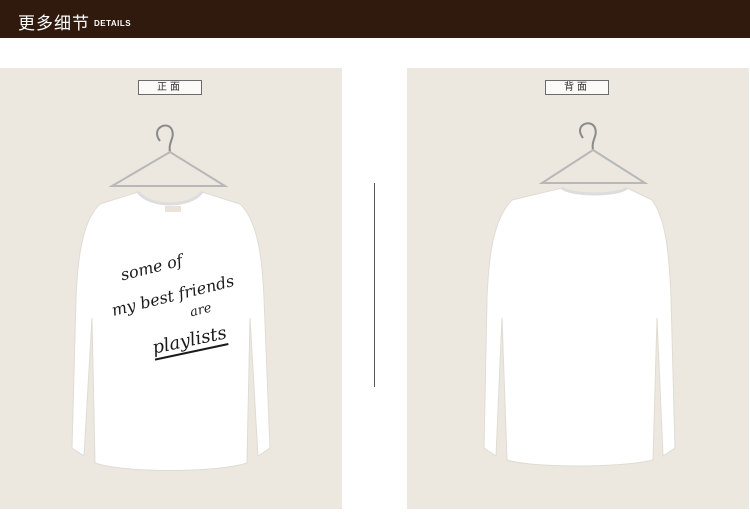 This screenshot has height=525, width=750. What do you see at coordinates (375, 19) in the screenshot?
I see `details-header-bar: 更多细节 DETAILS` at bounding box center [375, 19].